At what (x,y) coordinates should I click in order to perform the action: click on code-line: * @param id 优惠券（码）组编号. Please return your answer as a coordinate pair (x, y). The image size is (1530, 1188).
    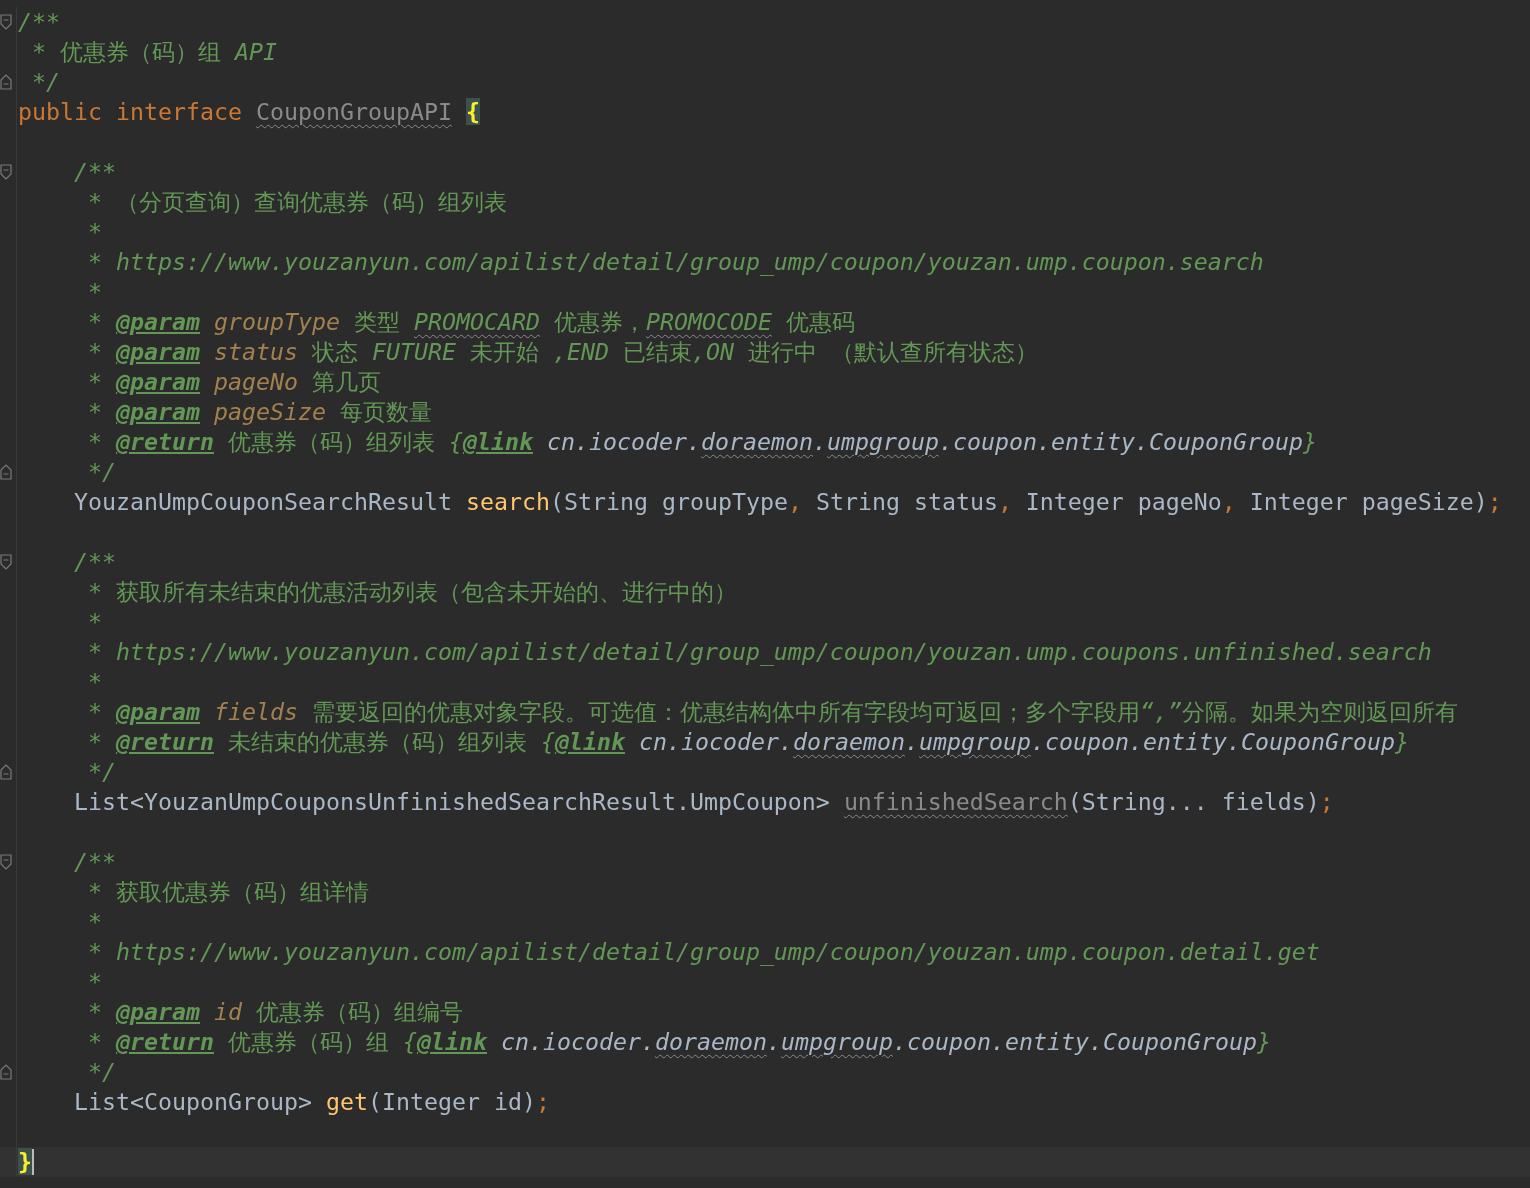
    Looking at the image, I should click on (275, 1012).